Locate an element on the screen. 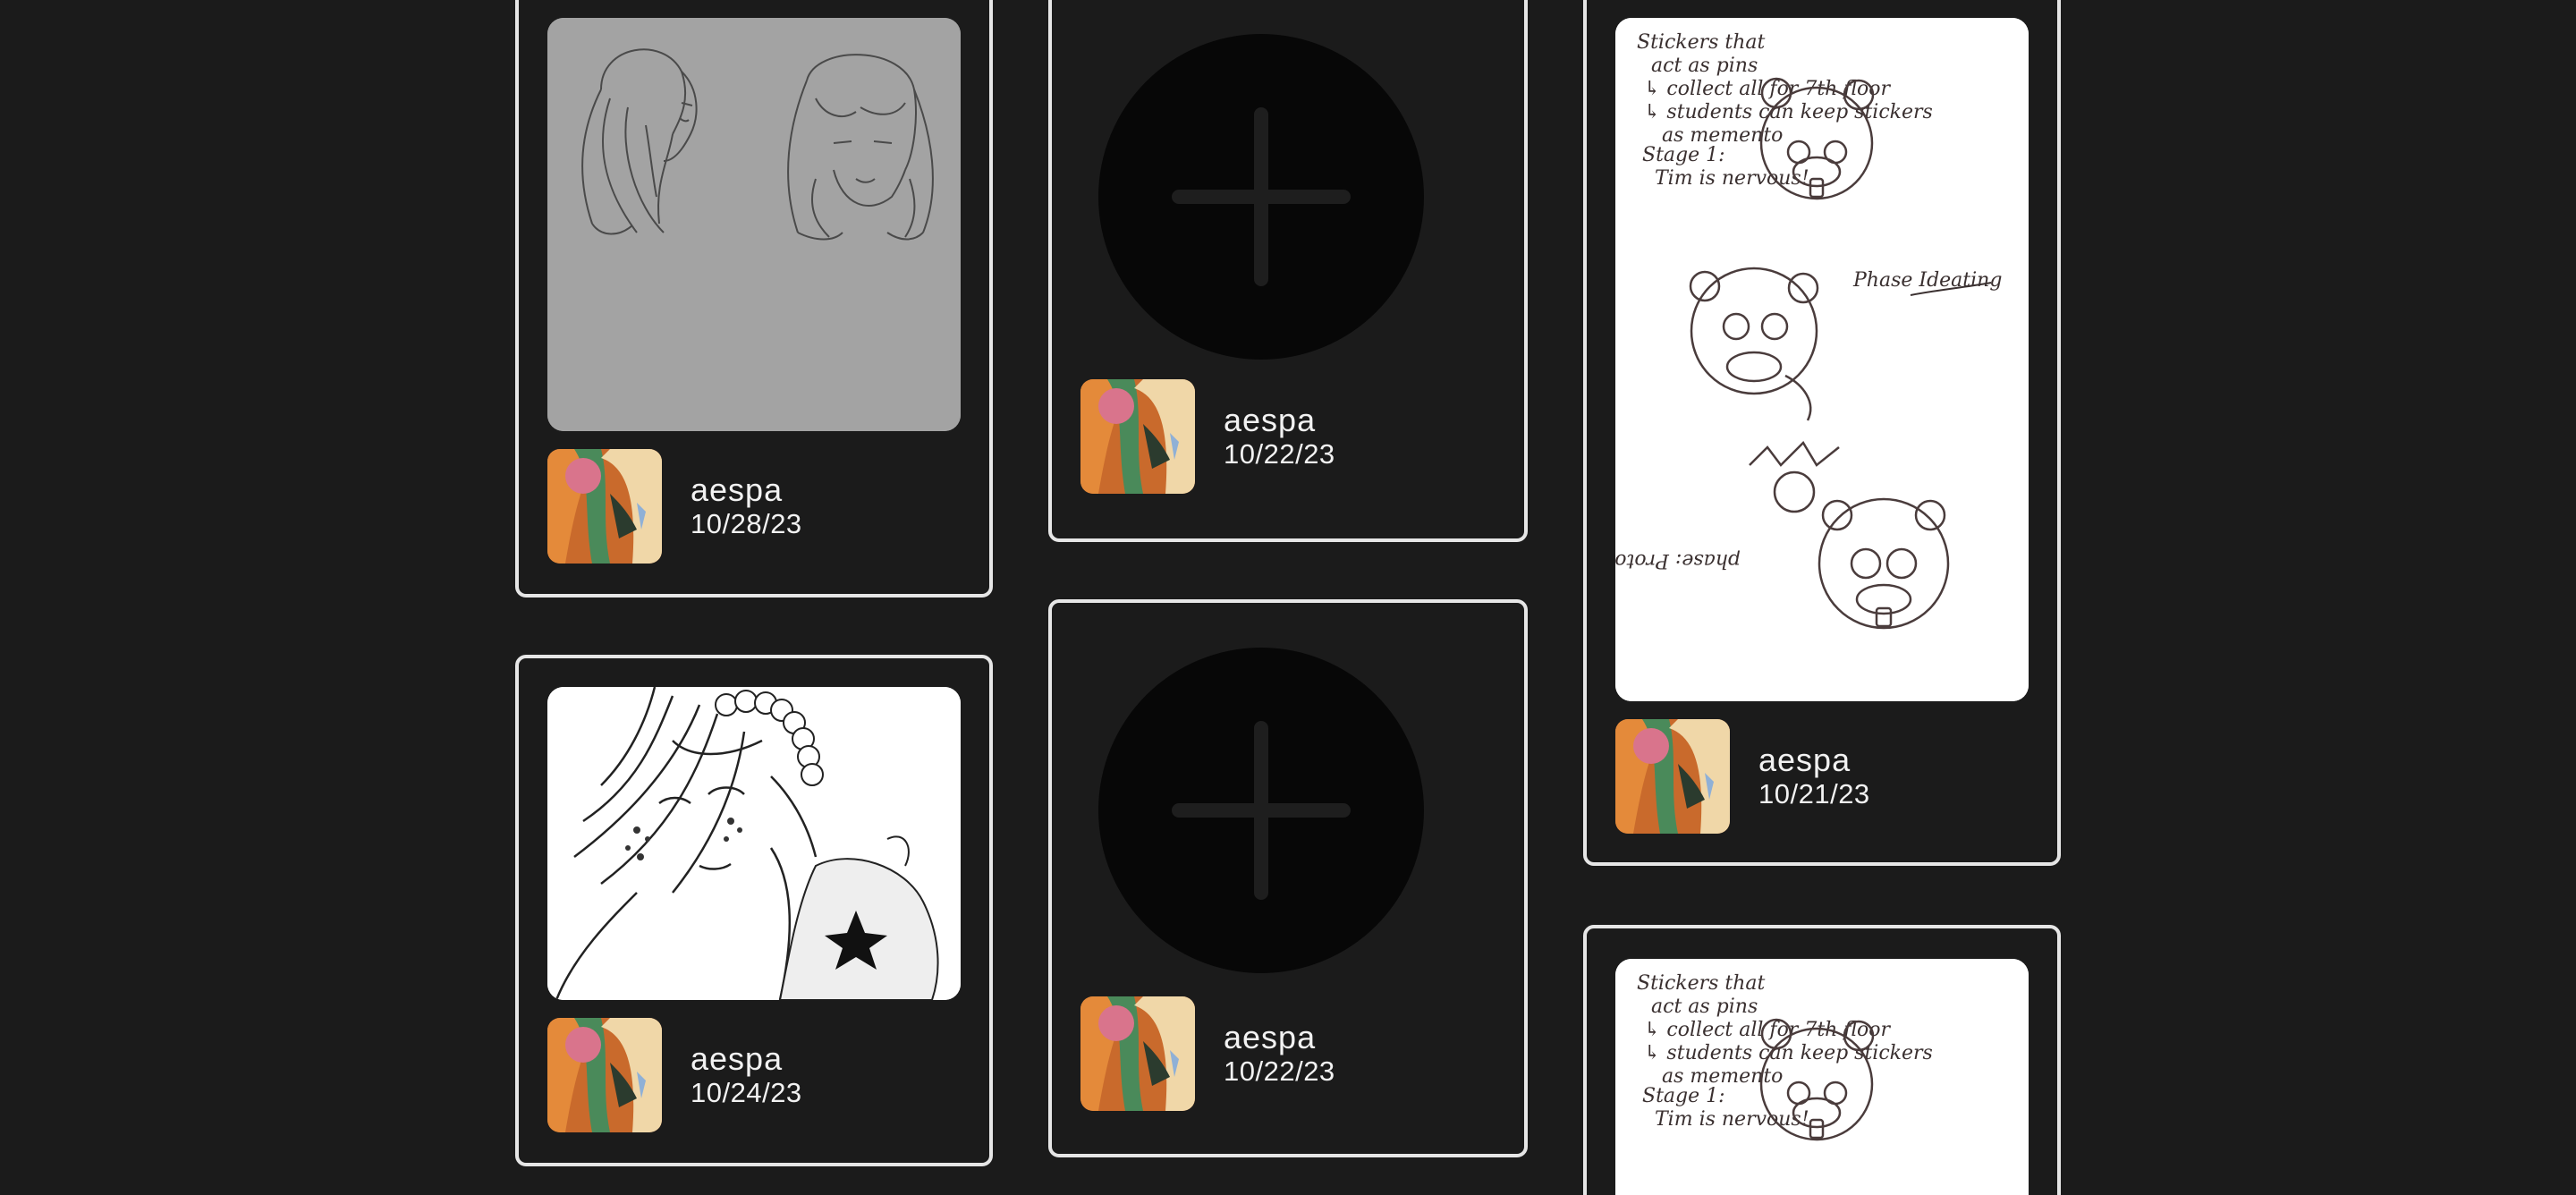  post-card: aespa 10/24/23 is located at coordinates (754, 910).